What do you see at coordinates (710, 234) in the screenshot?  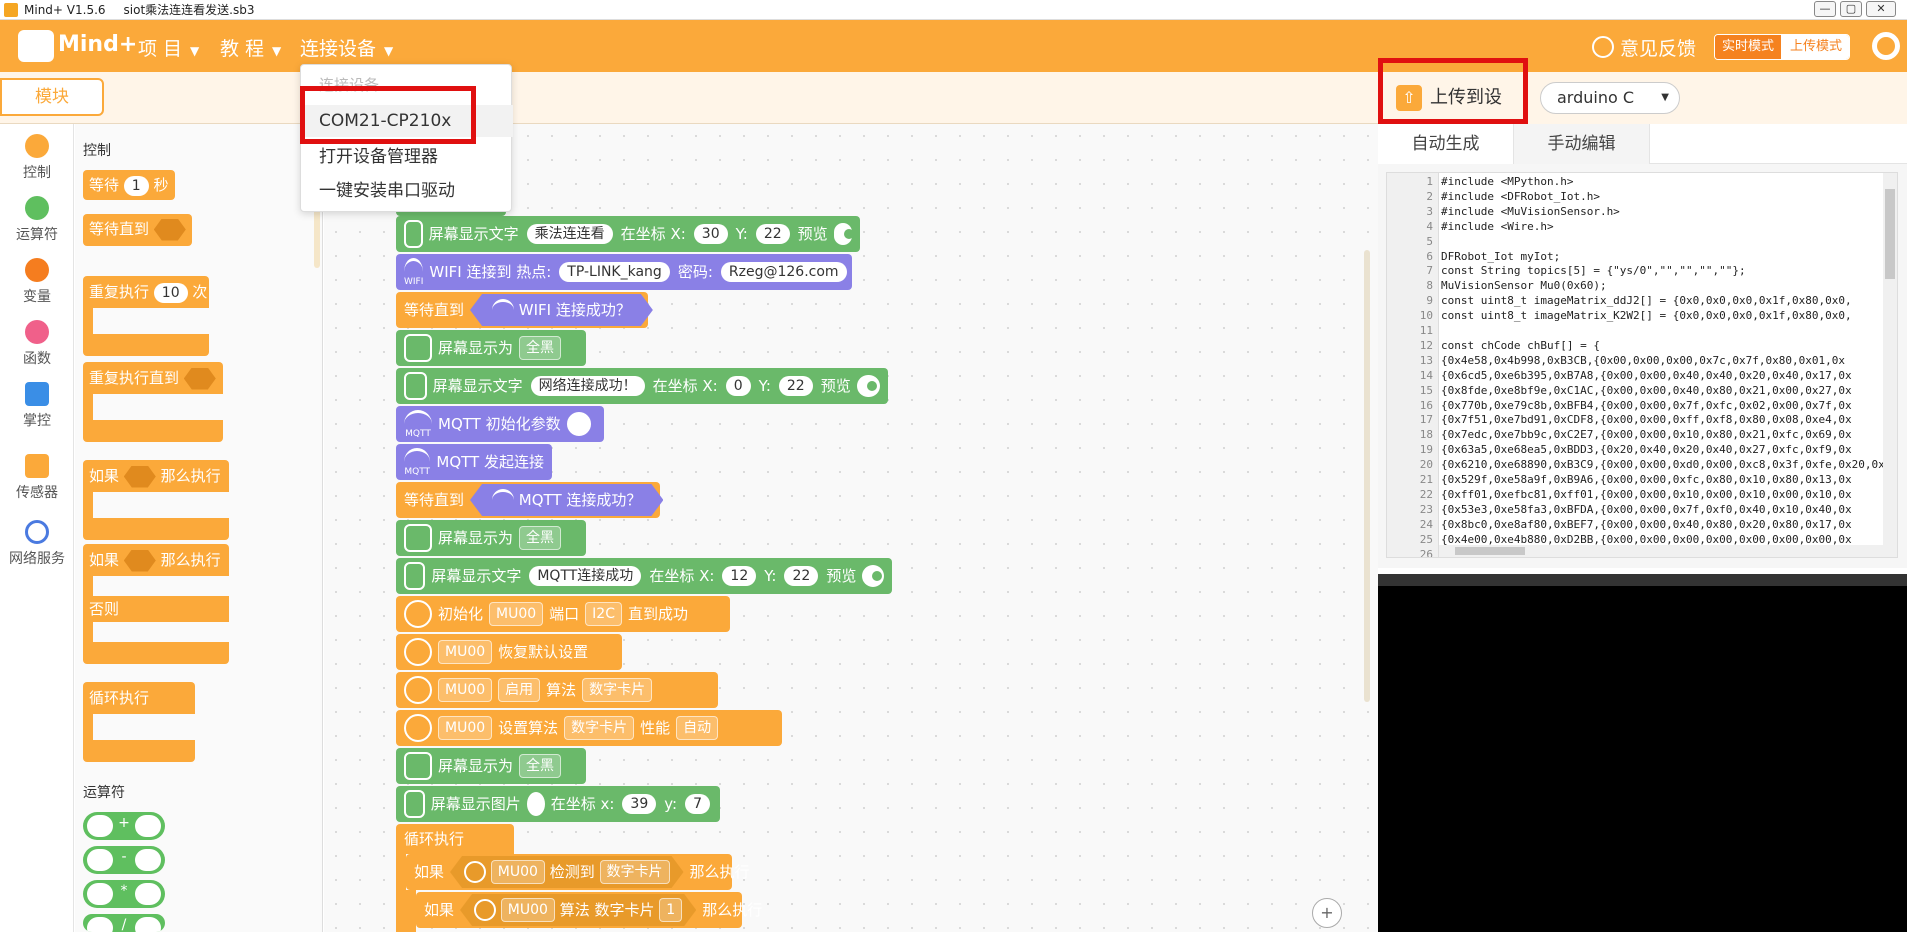 I see `number-input: 30` at bounding box center [710, 234].